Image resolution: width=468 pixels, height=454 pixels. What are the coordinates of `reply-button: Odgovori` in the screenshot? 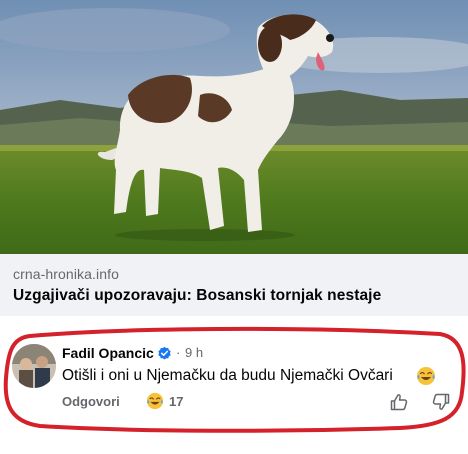 It's located at (91, 401).